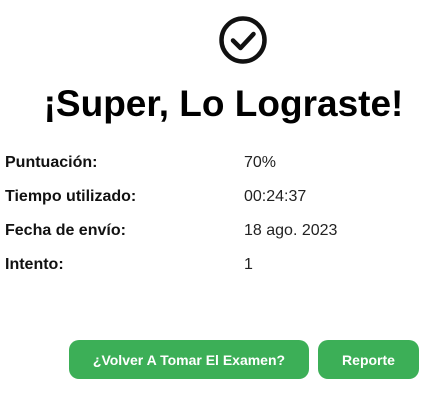 Image resolution: width=447 pixels, height=401 pixels. Describe the element at coordinates (71, 196) in the screenshot. I see `time-used-label: Tiempo utilizado:` at that location.